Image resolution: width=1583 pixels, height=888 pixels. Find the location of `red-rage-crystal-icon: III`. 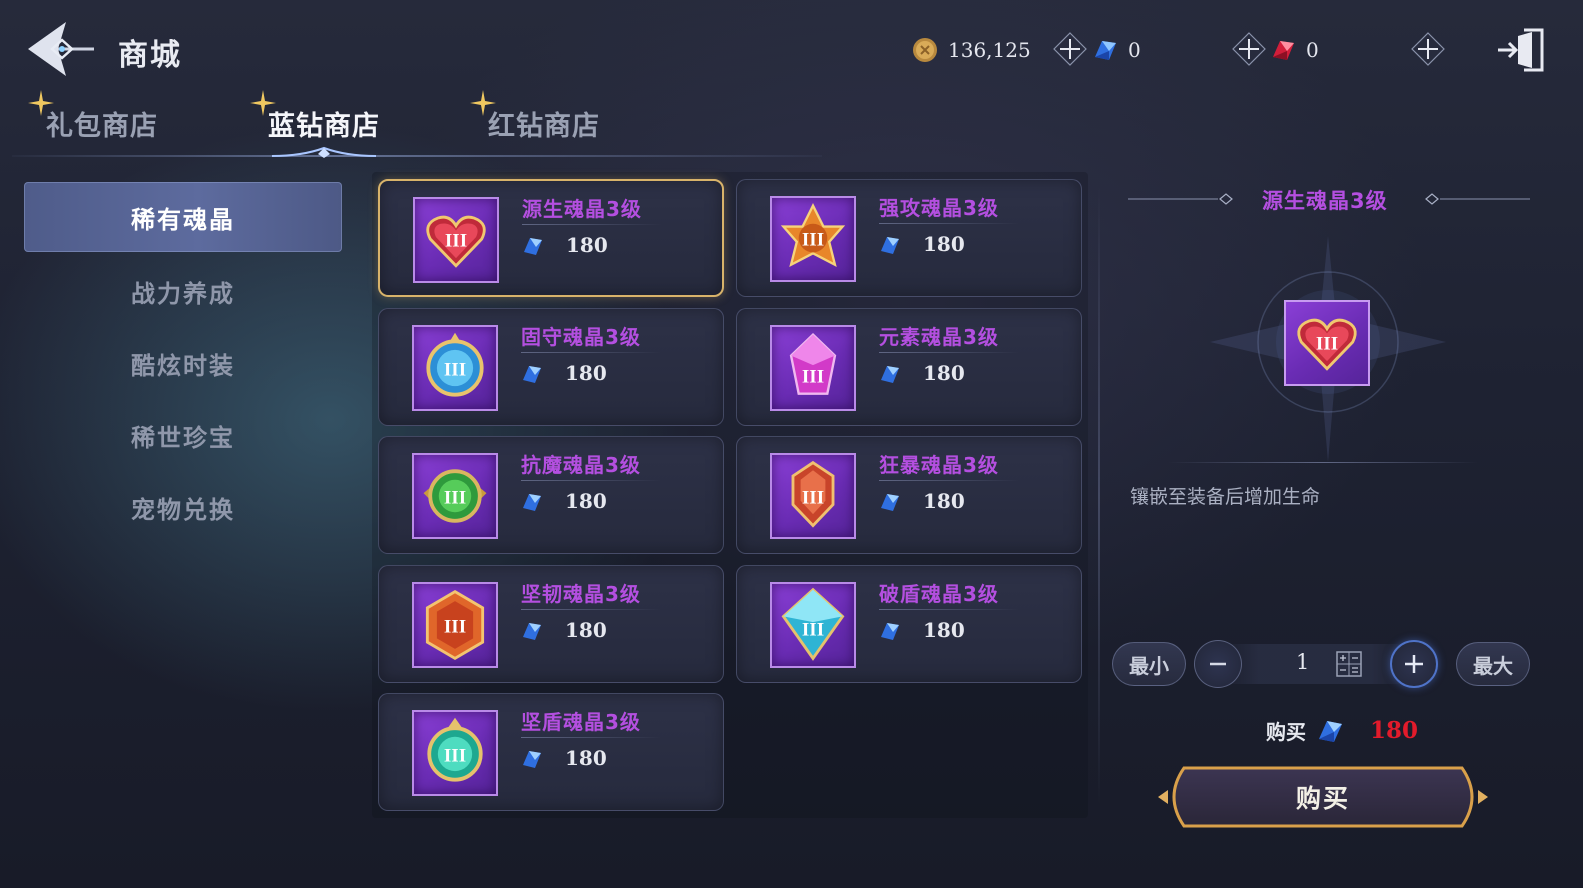

red-rage-crystal-icon: III is located at coordinates (813, 496).